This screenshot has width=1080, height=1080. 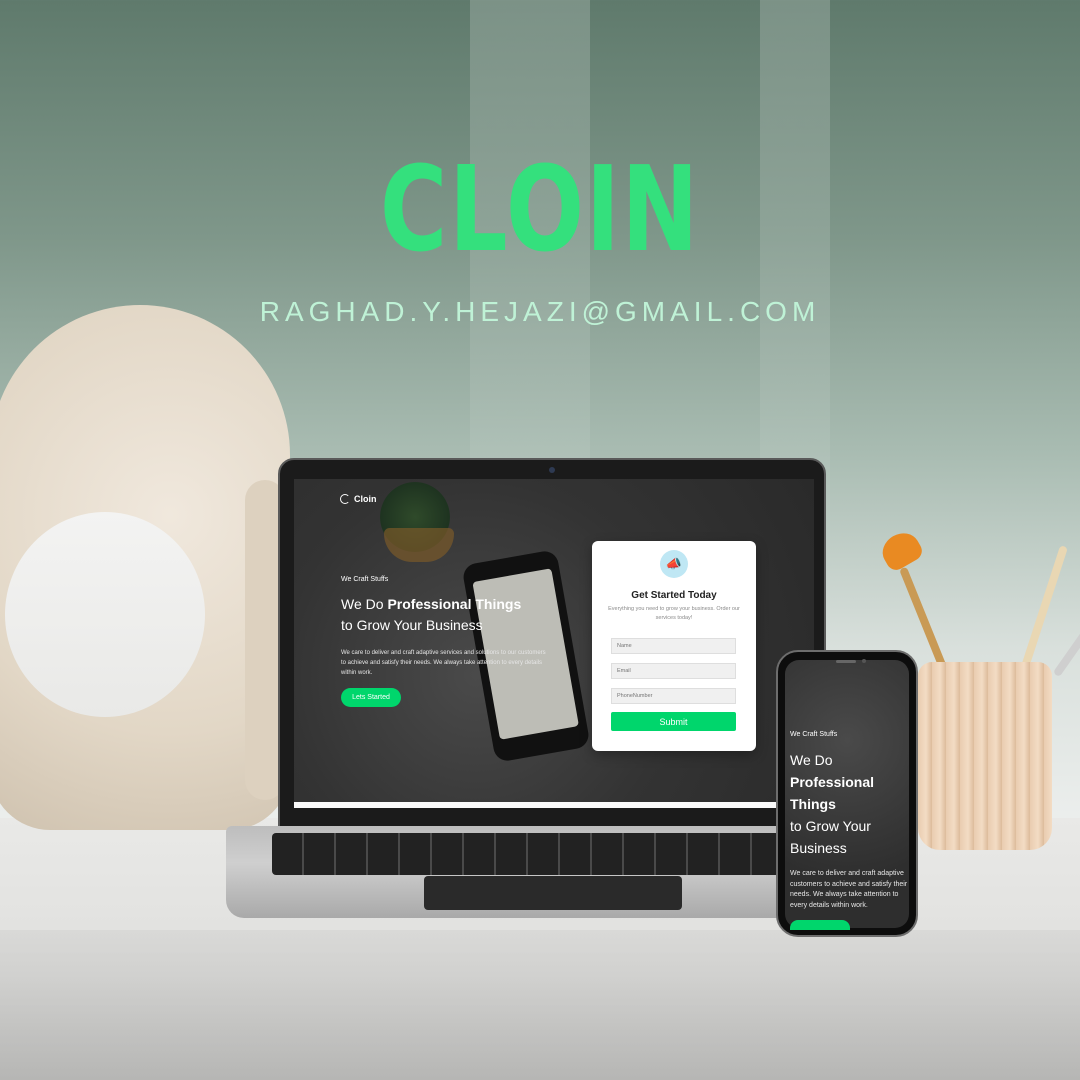 I want to click on phone-number-field, so click(x=673, y=696).